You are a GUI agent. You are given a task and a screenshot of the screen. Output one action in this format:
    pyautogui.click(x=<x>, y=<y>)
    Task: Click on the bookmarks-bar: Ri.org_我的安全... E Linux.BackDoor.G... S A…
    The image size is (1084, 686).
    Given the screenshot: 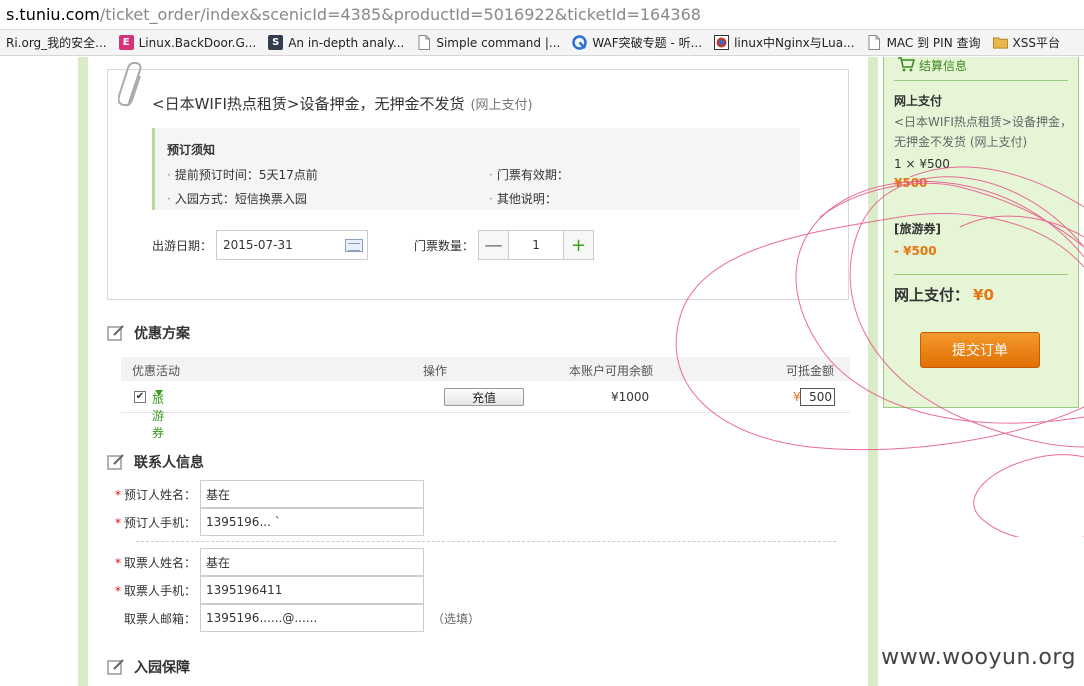 What is the action you would take?
    pyautogui.click(x=542, y=43)
    